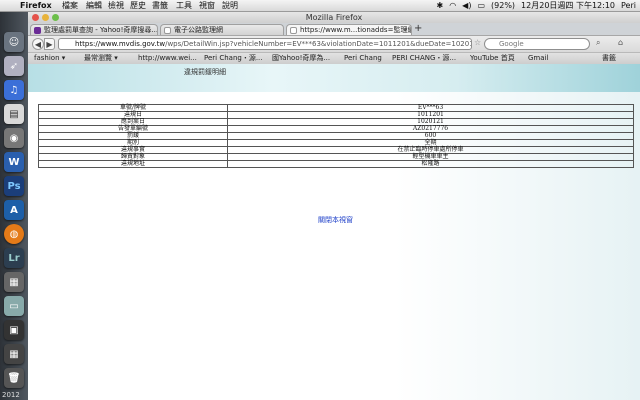 The width and height of the screenshot is (640, 400). Describe the element at coordinates (11, 395) in the screenshot. I see `dock-year: 2012` at that location.